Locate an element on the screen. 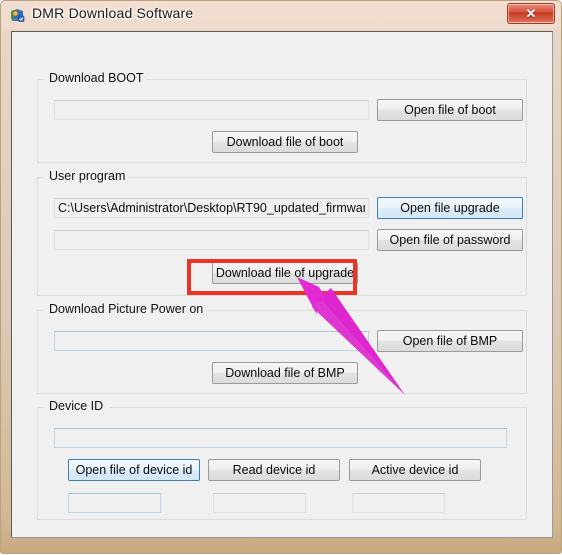  open-file-upgrade-button: Open file upgrade is located at coordinates (450, 208).